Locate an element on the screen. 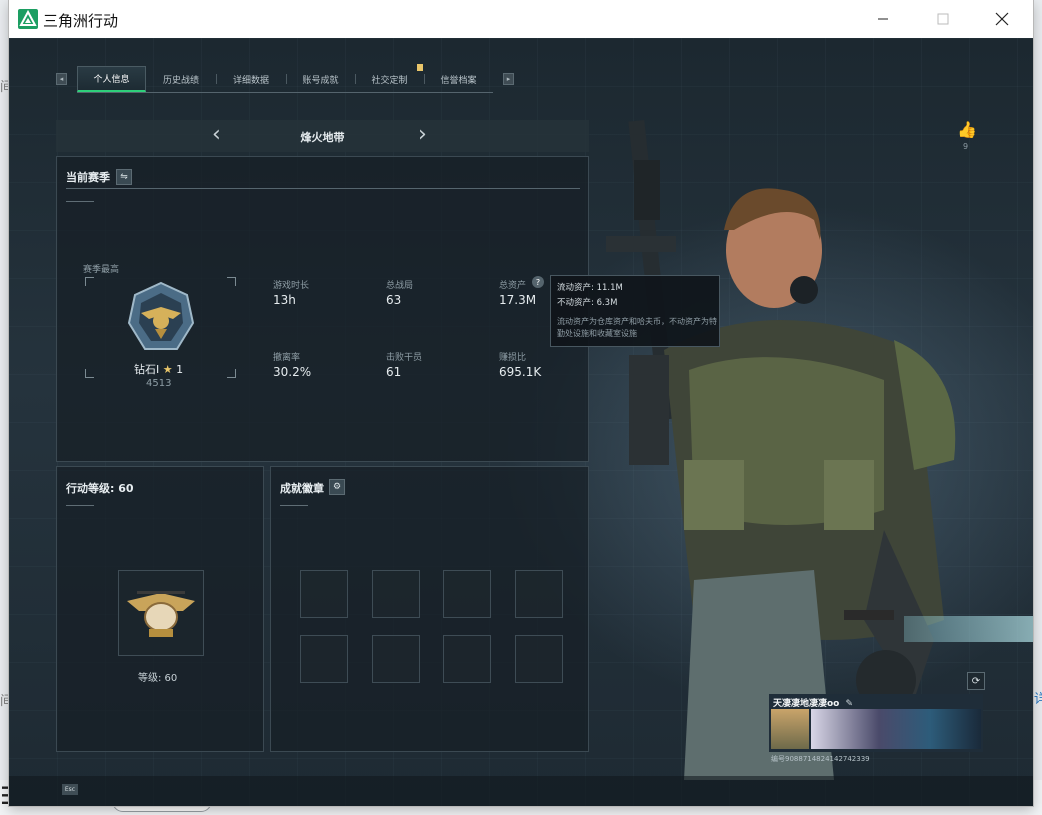 The width and height of the screenshot is (1042, 815). tab-match-history: 历史战绩 is located at coordinates (181, 79).